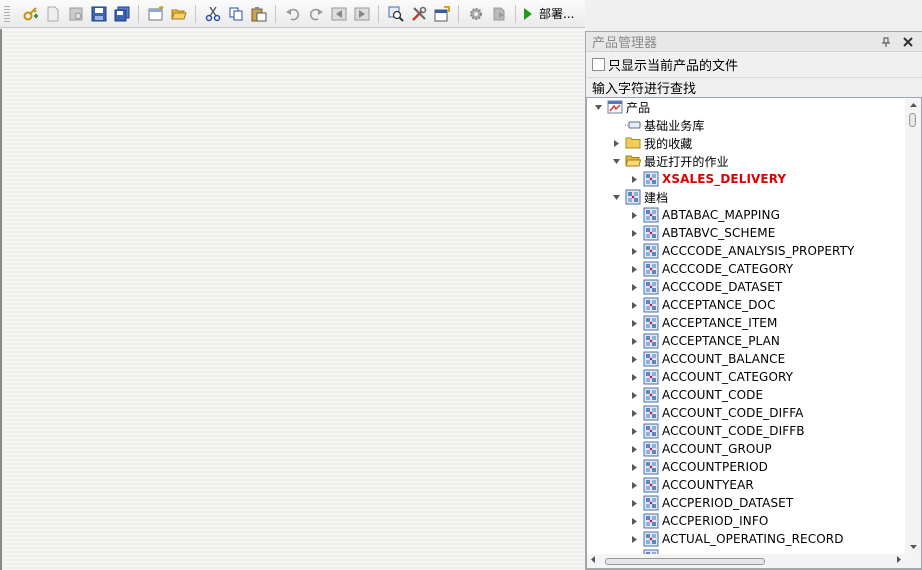 This screenshot has width=922, height=570. What do you see at coordinates (912, 120) in the screenshot?
I see `vertical-scroll-thumb` at bounding box center [912, 120].